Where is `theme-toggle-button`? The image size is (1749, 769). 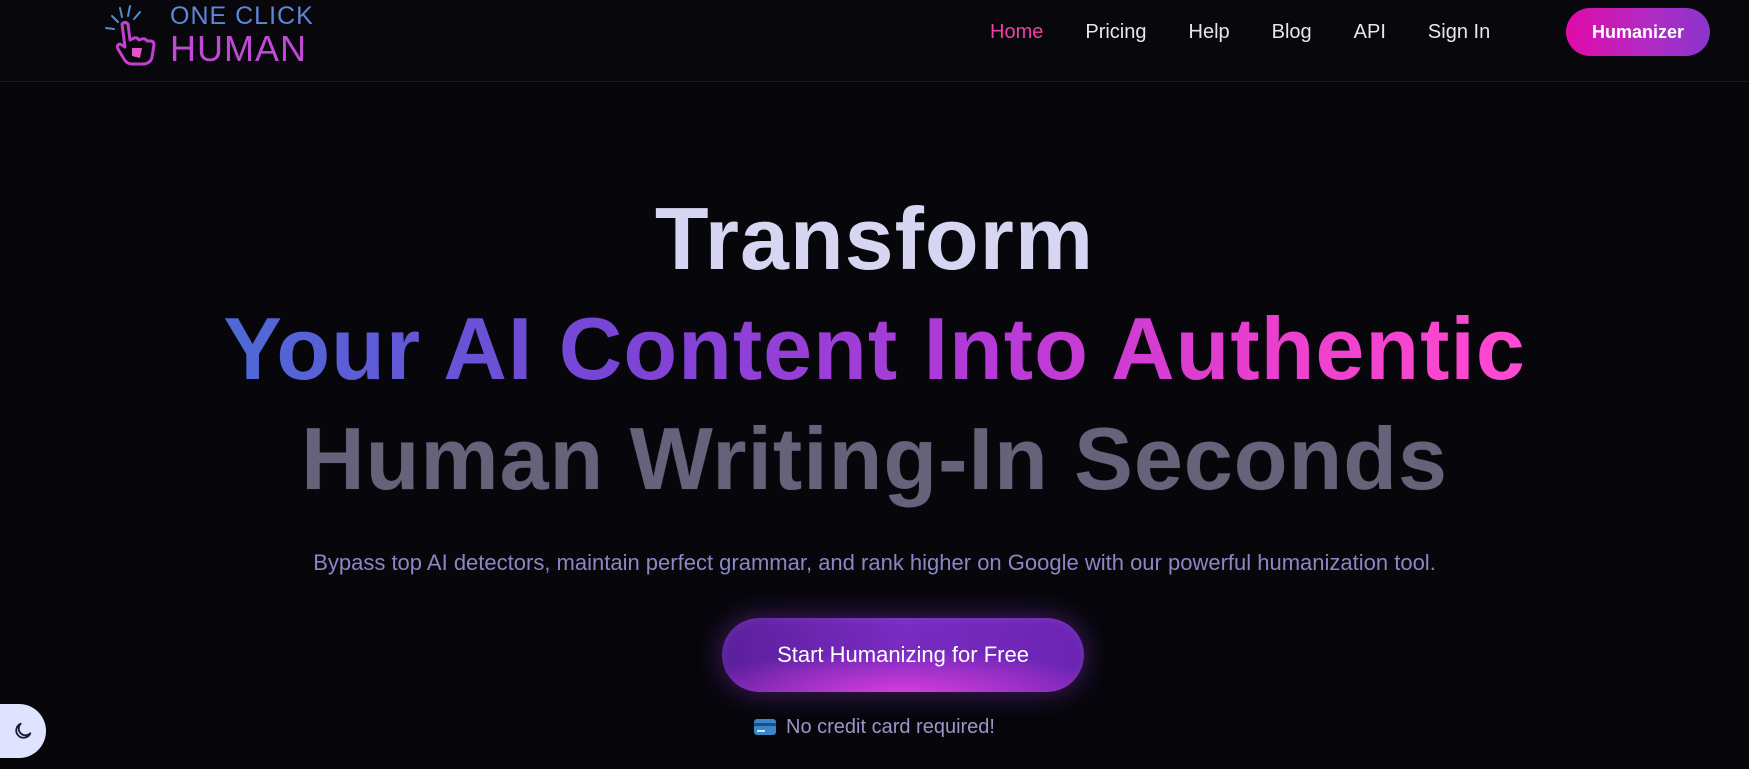
theme-toggle-button is located at coordinates (23, 731).